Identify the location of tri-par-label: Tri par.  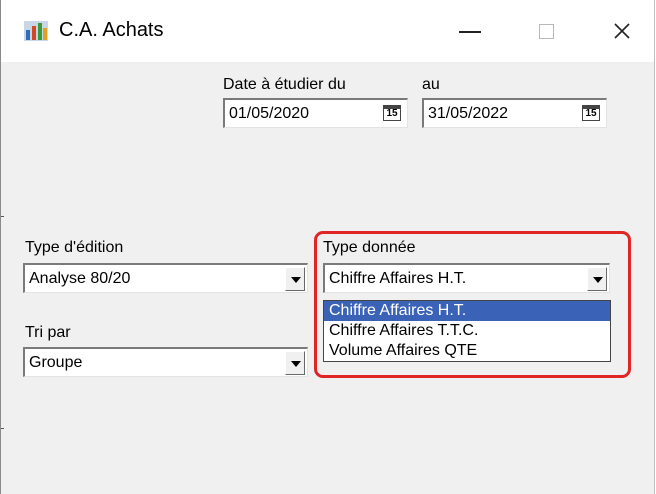
(48, 332).